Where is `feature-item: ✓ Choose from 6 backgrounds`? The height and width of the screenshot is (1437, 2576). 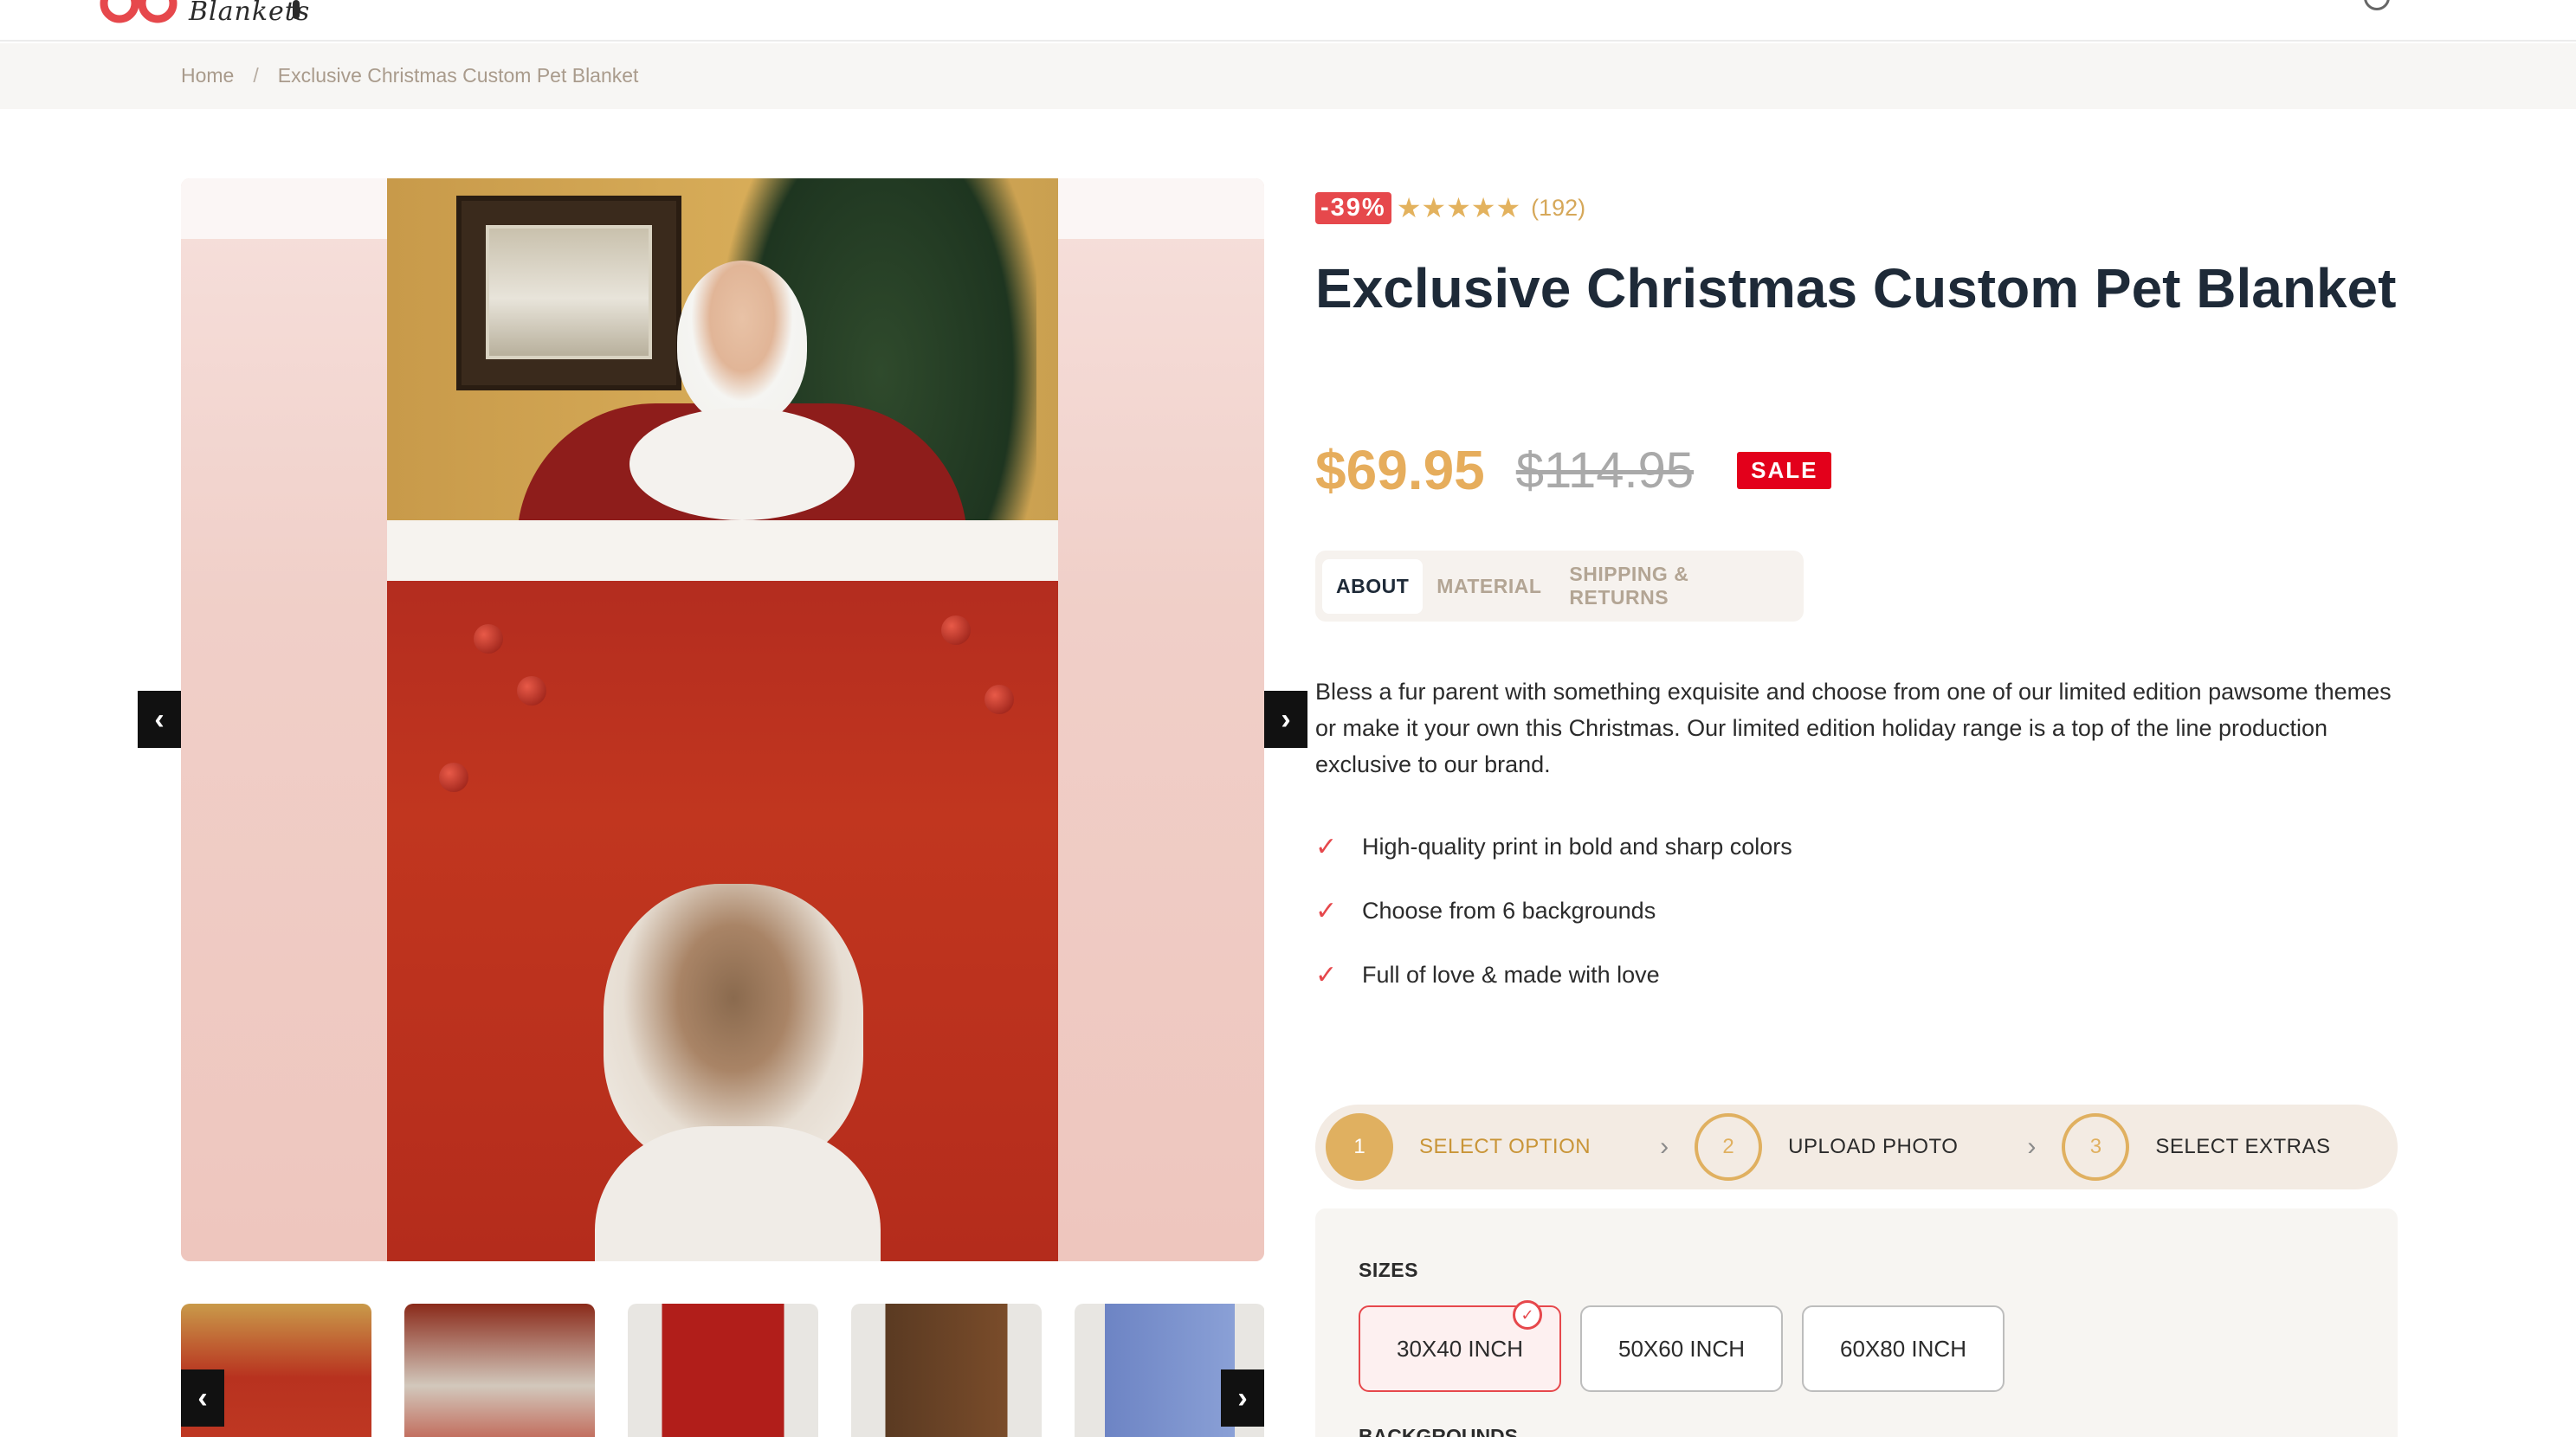
feature-item: ✓ Choose from 6 backgrounds is located at coordinates (1553, 911).